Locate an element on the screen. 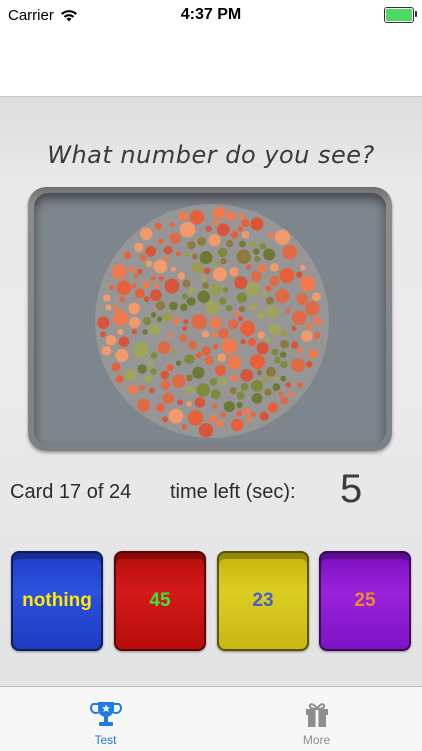 This screenshot has width=422, height=751. battery-icon is located at coordinates (400, 15).